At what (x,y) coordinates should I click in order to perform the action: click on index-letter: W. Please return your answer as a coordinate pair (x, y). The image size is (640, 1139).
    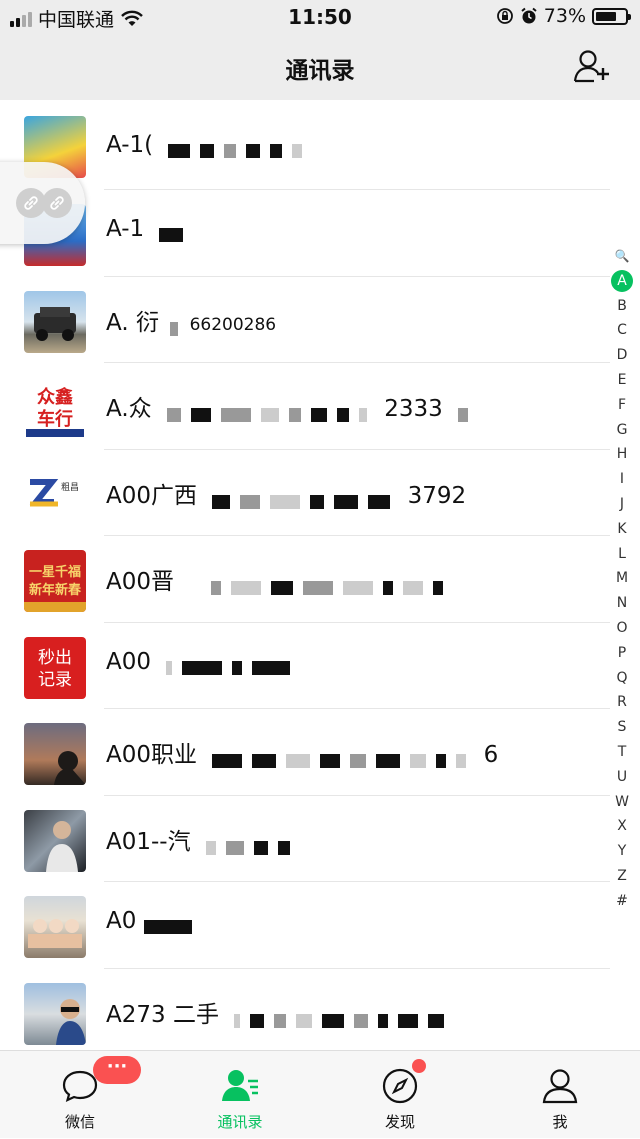
    Looking at the image, I should click on (622, 802).